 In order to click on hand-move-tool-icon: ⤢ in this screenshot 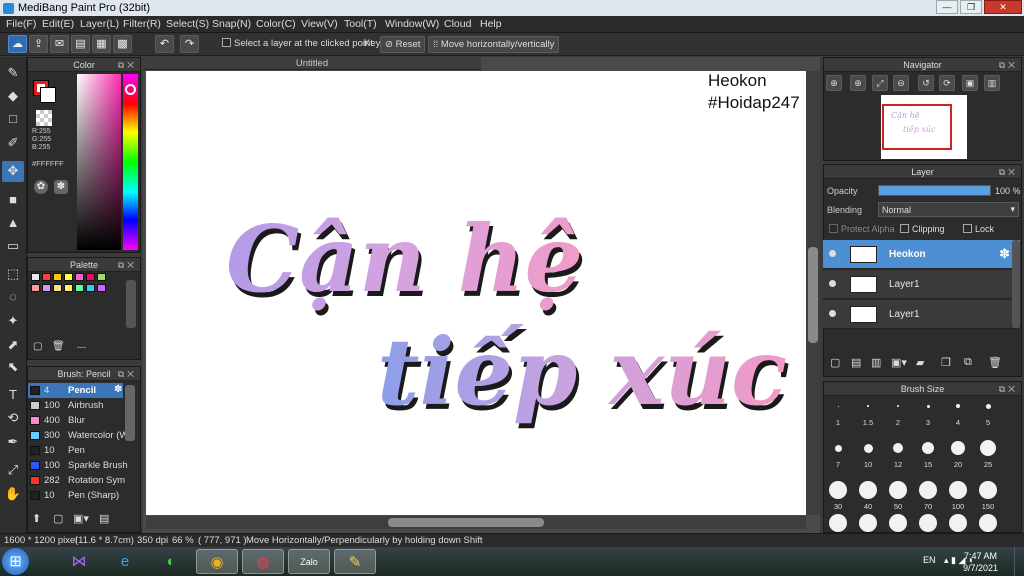, I will do `click(13, 470)`.